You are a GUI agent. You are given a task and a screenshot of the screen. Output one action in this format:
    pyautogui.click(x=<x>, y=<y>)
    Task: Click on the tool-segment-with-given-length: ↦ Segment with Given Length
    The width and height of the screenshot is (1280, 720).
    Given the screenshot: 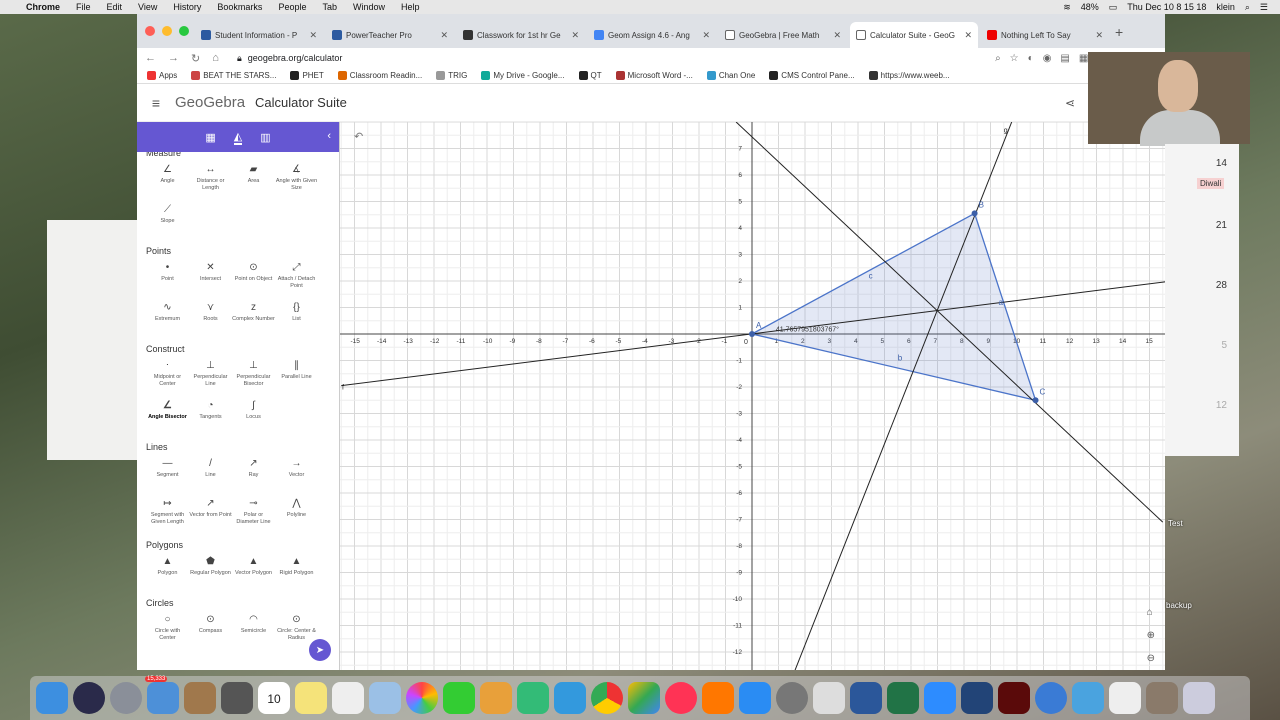 What is the action you would take?
    pyautogui.click(x=167, y=515)
    